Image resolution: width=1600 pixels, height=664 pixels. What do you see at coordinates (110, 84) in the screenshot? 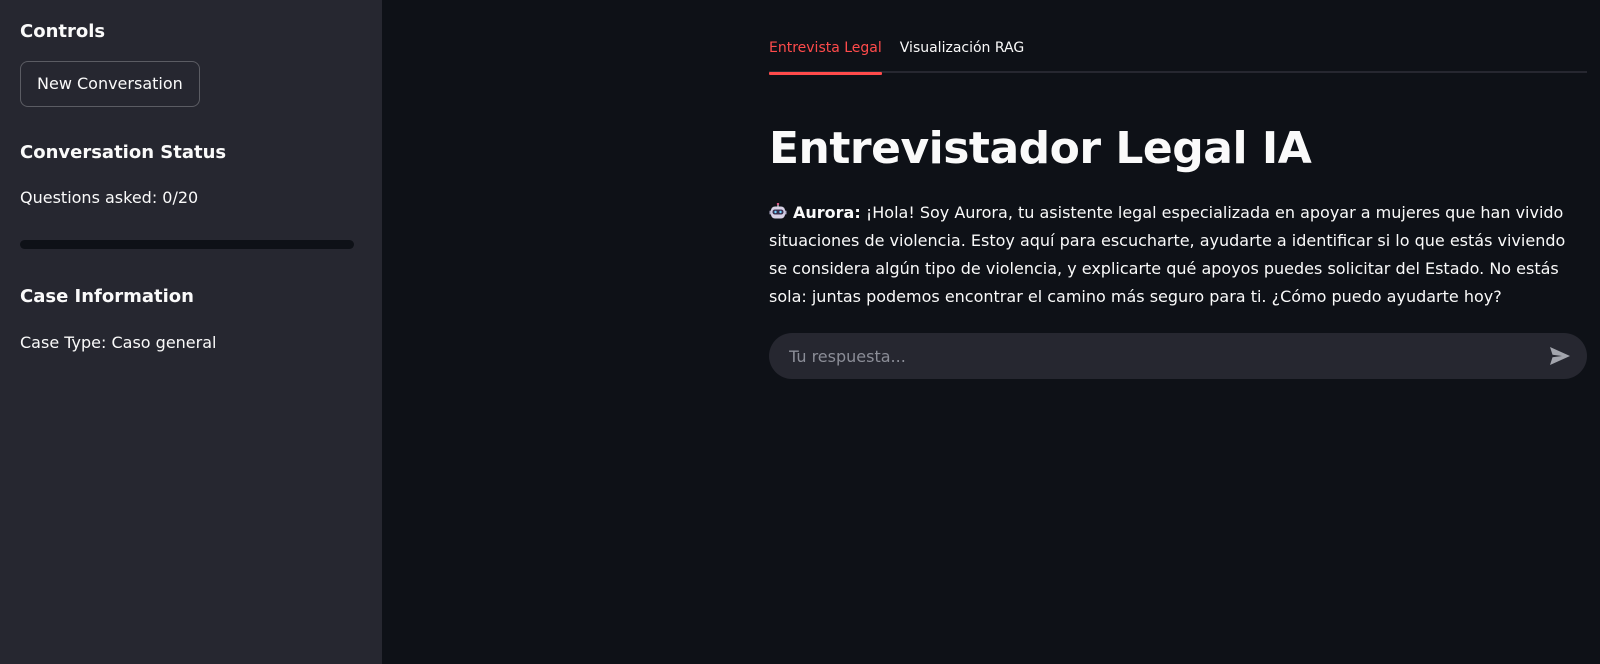
I see `new-conversation-button: New Conversation` at bounding box center [110, 84].